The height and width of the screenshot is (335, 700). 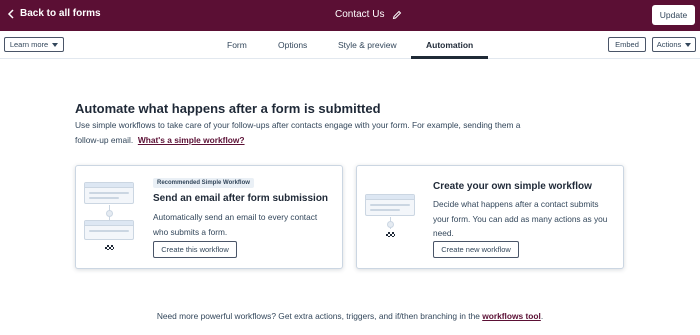 I want to click on workflows-tool-link: workflows tool, so click(x=511, y=316).